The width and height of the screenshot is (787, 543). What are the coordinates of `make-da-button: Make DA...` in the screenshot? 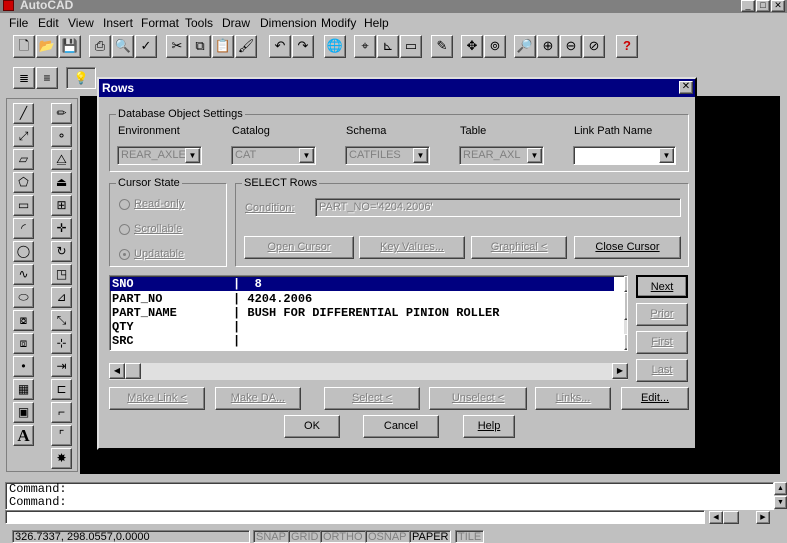 It's located at (258, 398).